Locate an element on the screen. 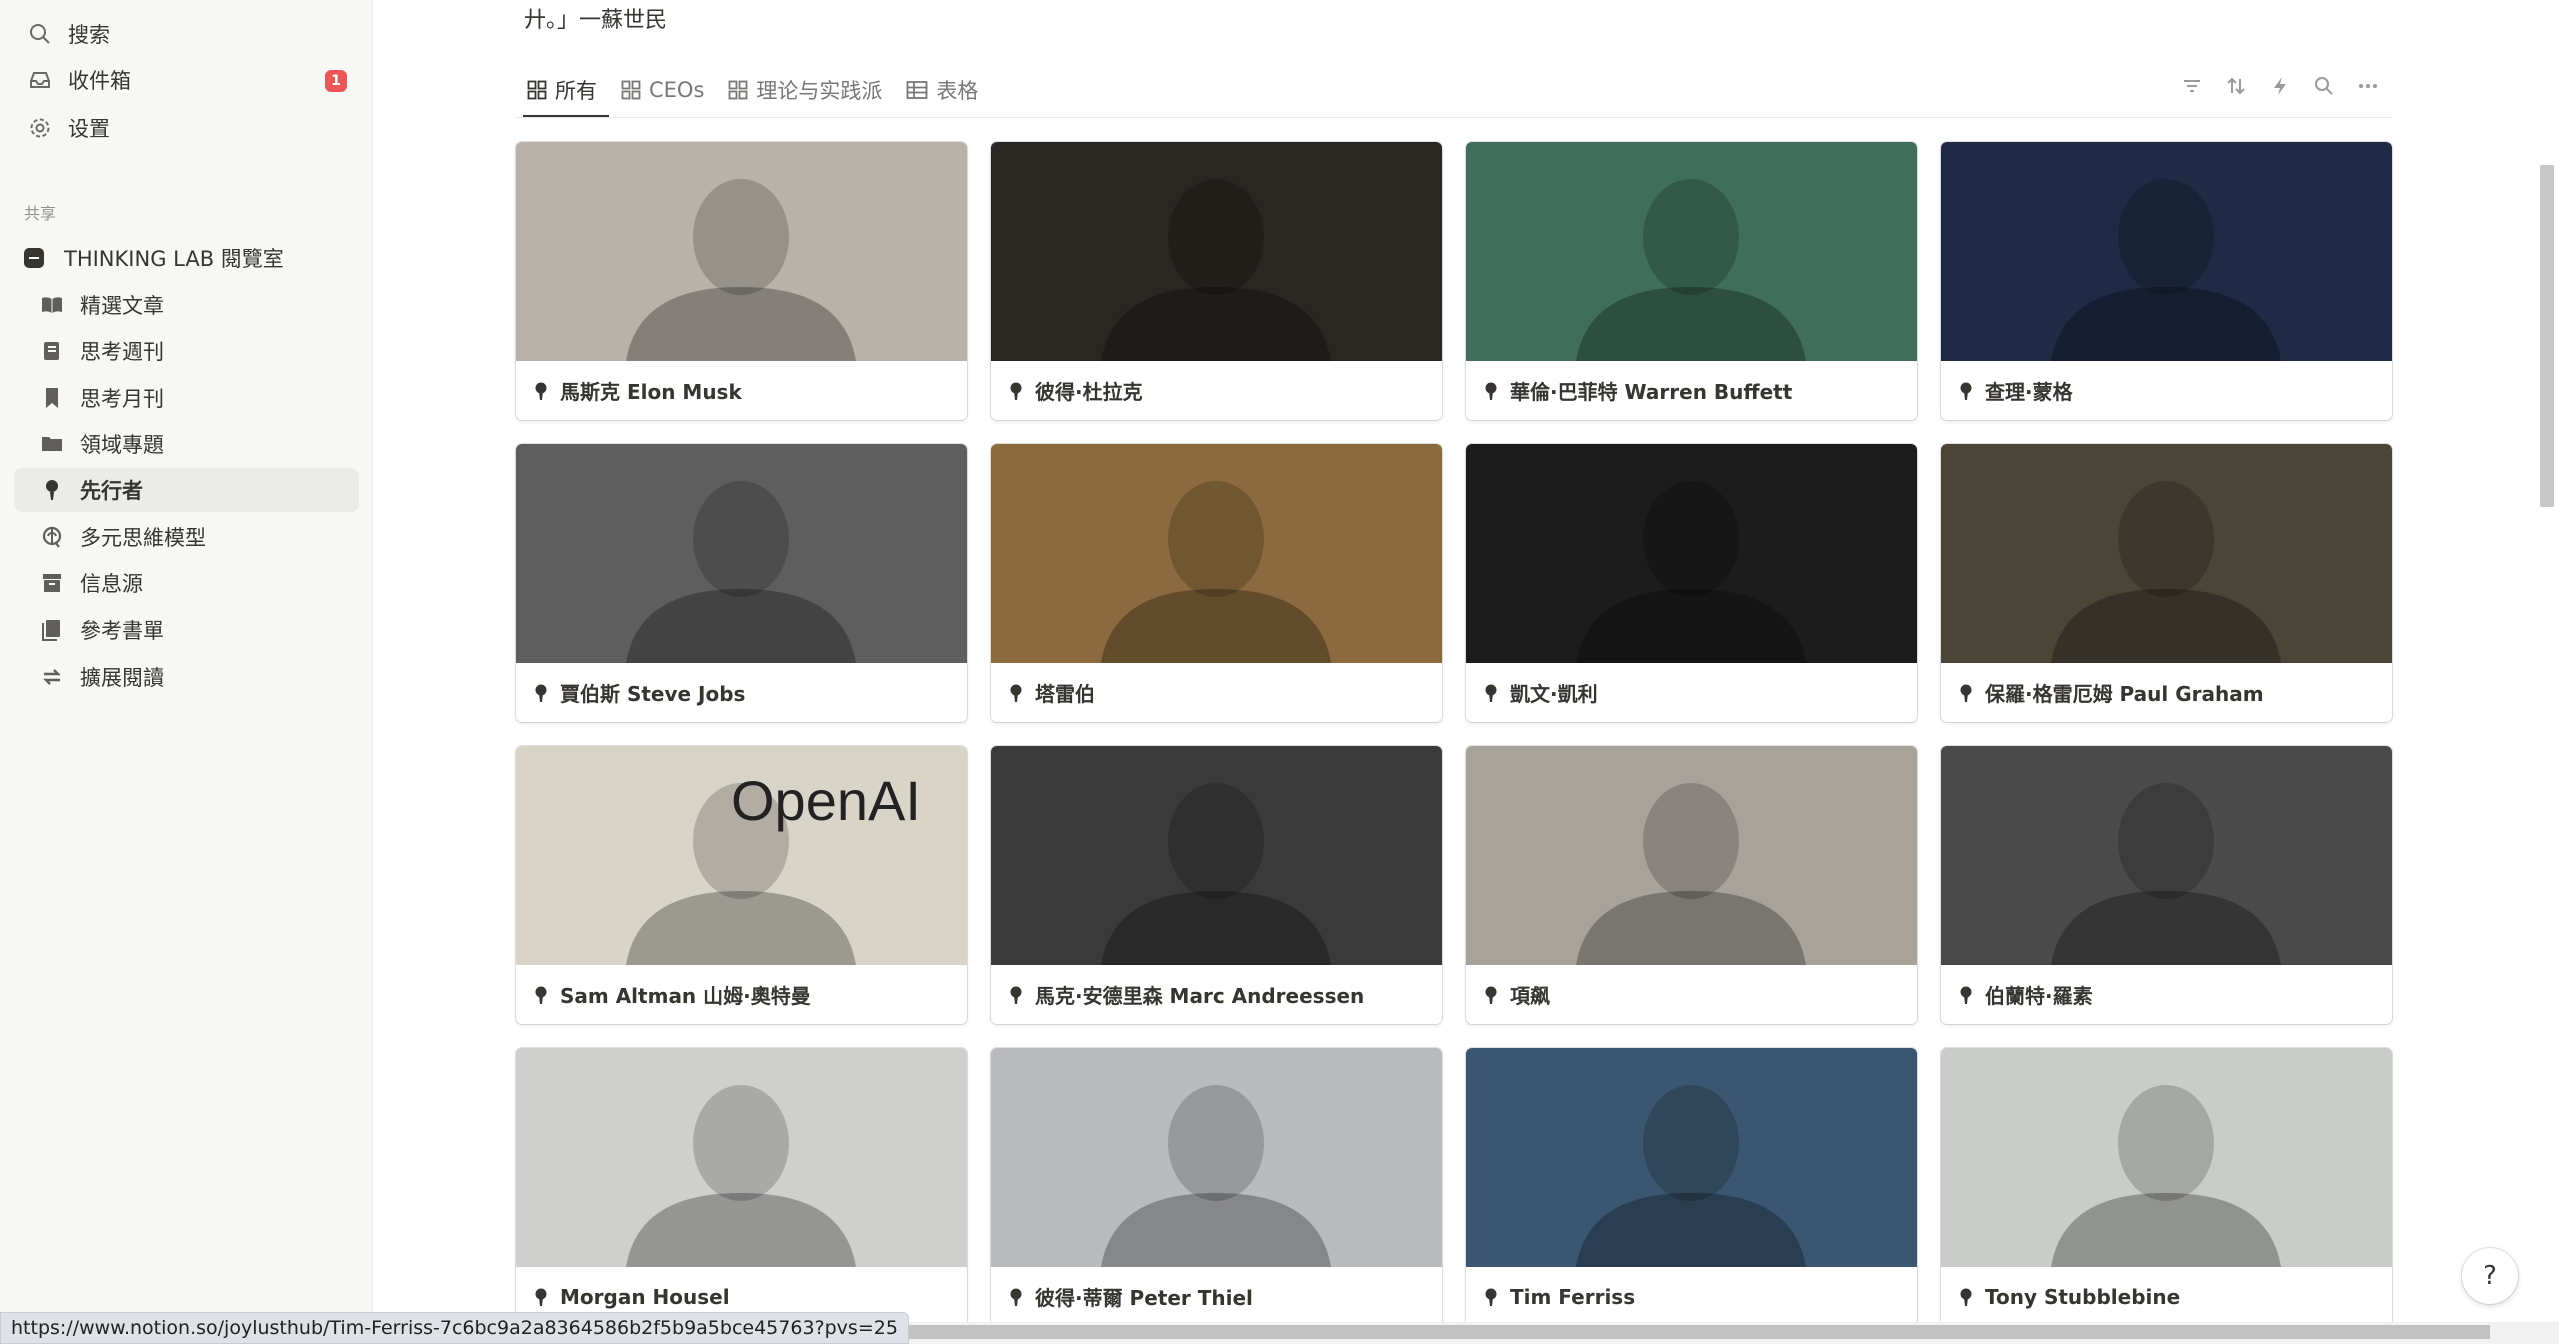 The image size is (2559, 1344). gallery-icon is located at coordinates (738, 90).